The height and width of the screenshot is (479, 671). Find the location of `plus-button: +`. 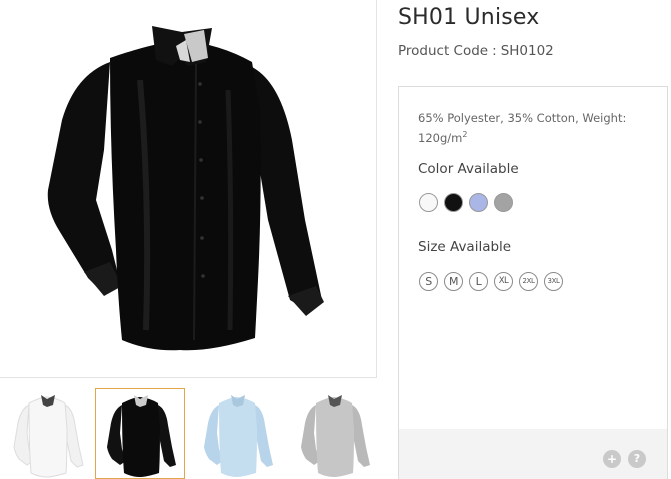

plus-button: + is located at coordinates (612, 459).